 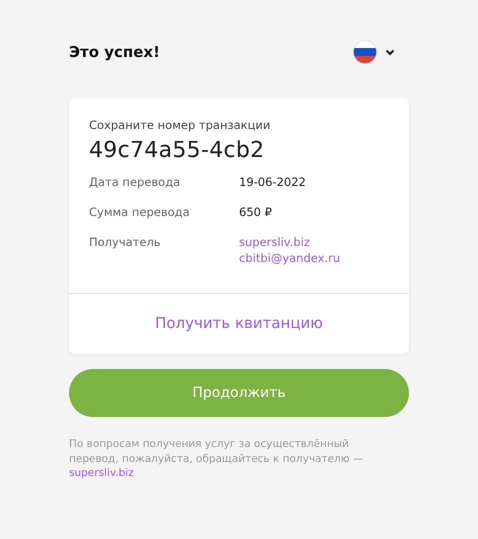 I want to click on receipt-link: Получить квитанцию, so click(x=239, y=323).